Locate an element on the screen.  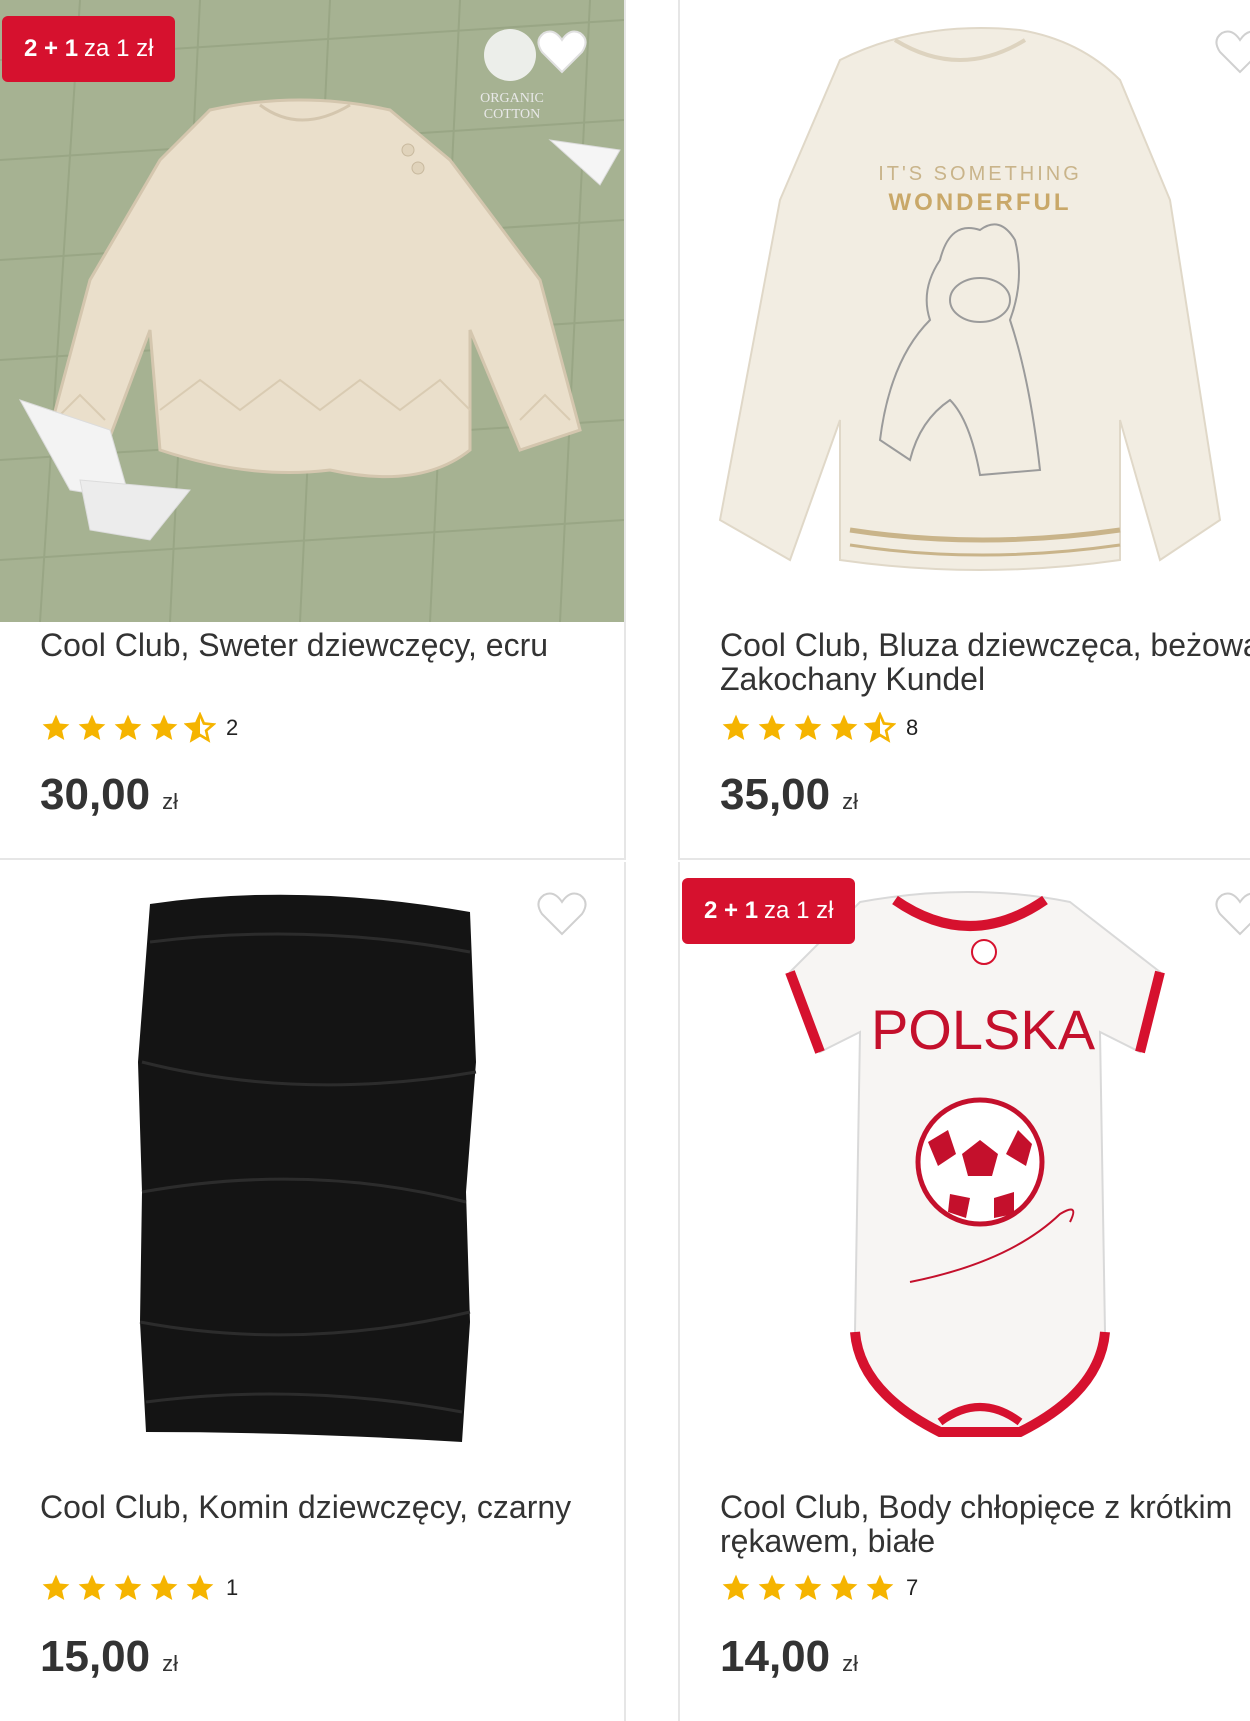
rating-count: 8 is located at coordinates (912, 727).